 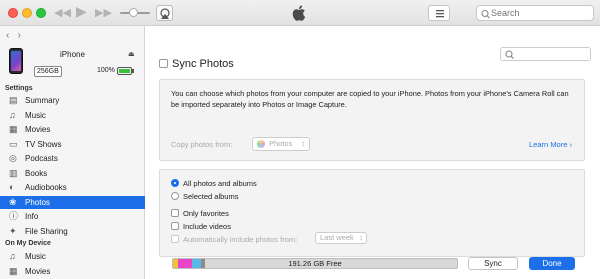 What do you see at coordinates (72, 54) in the screenshot?
I see `device-name: iPhone` at bounding box center [72, 54].